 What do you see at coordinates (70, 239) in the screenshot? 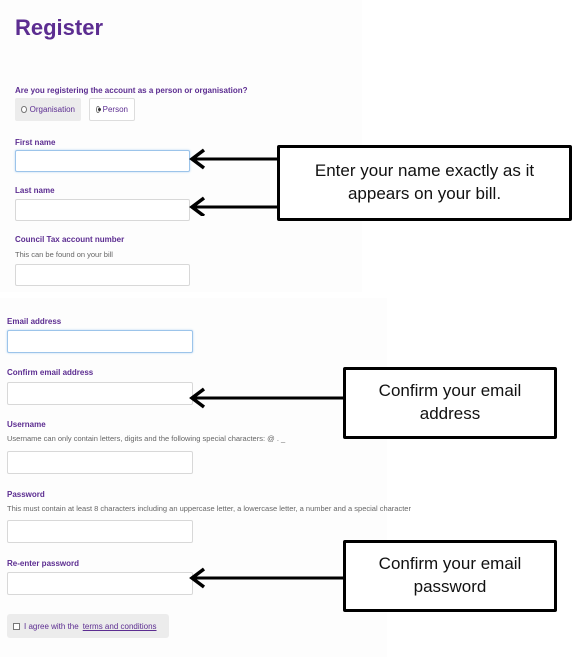
I see `council-tax-label: Council Tax account number` at bounding box center [70, 239].